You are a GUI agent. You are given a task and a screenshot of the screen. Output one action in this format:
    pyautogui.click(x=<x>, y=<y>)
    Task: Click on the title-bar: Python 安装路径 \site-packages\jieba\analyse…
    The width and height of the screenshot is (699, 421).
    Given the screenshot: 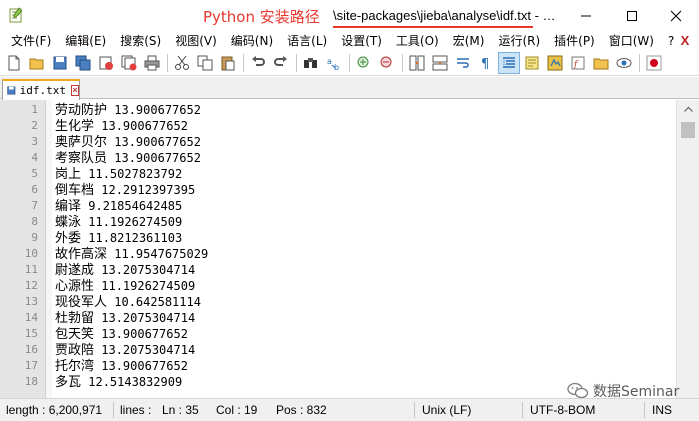 What is the action you would take?
    pyautogui.click(x=349, y=15)
    